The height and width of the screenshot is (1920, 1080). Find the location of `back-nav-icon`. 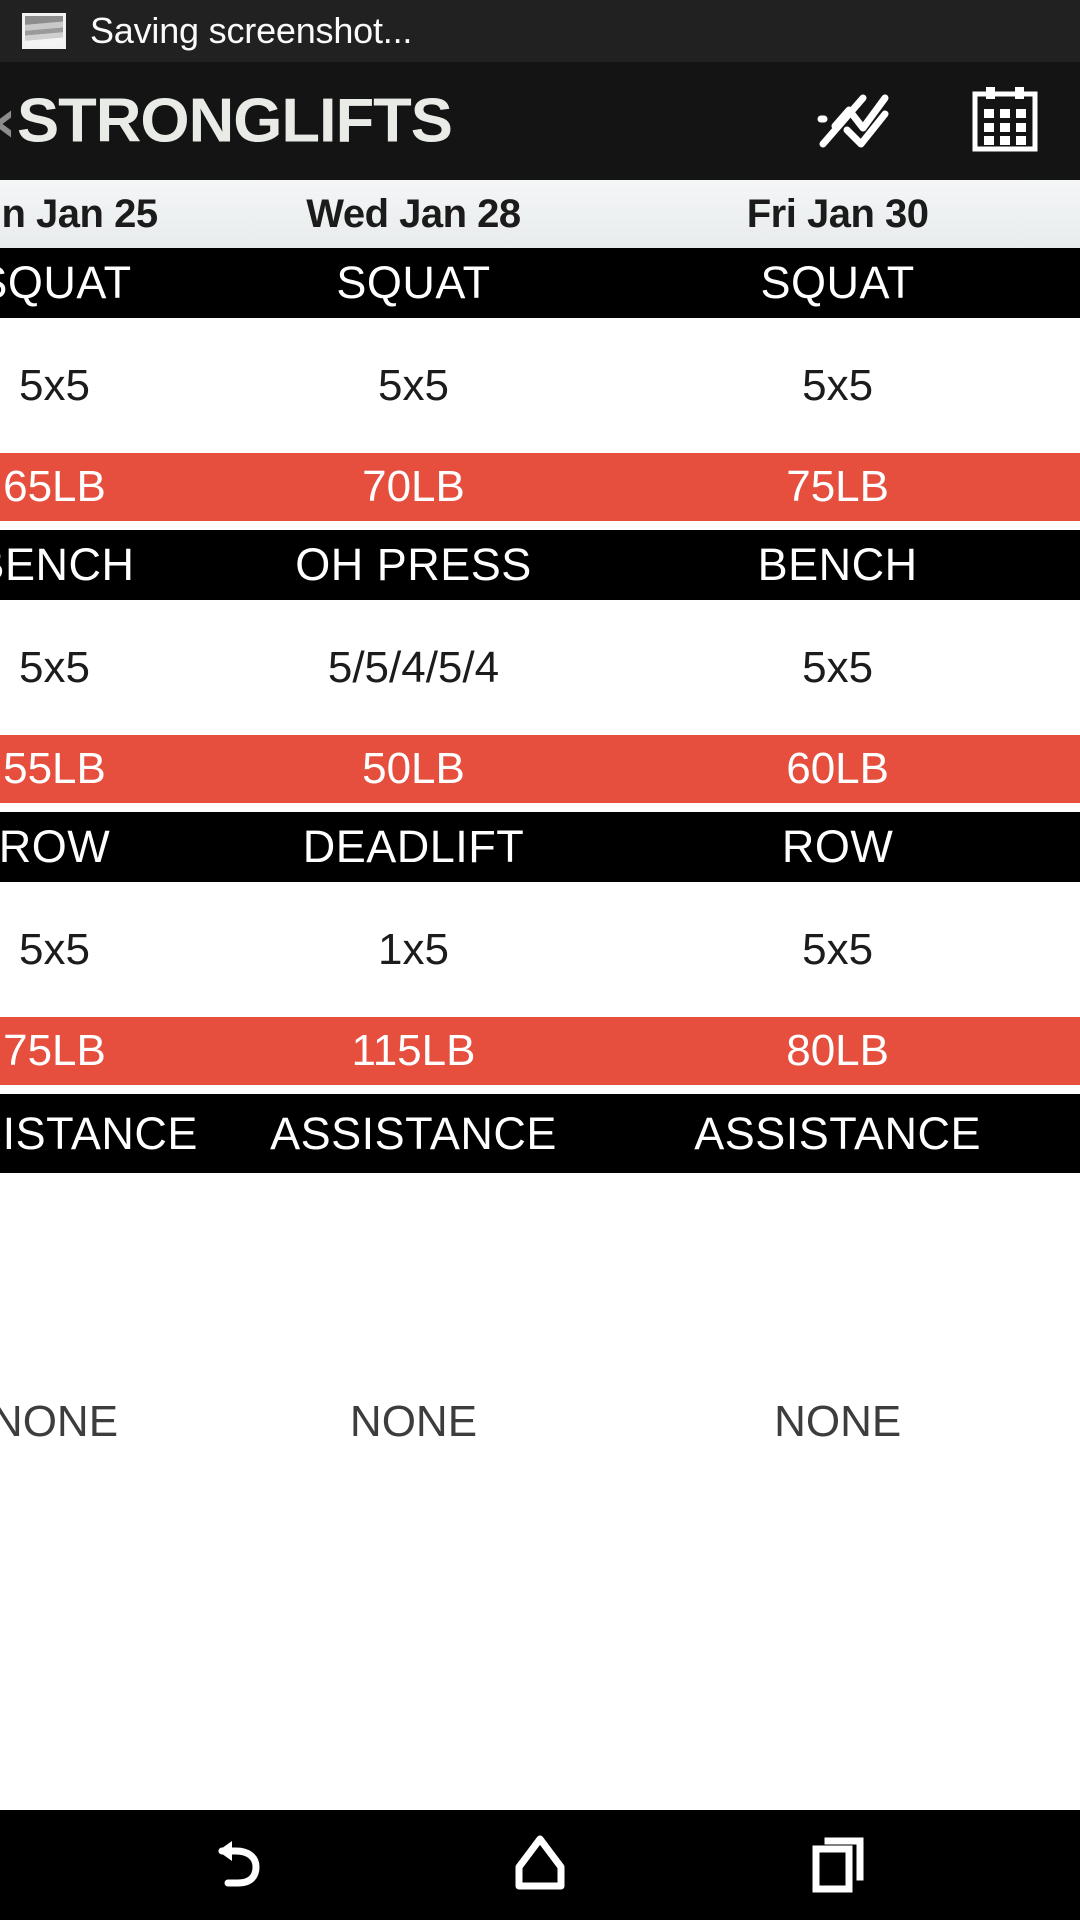

back-nav-icon is located at coordinates (240, 1865).